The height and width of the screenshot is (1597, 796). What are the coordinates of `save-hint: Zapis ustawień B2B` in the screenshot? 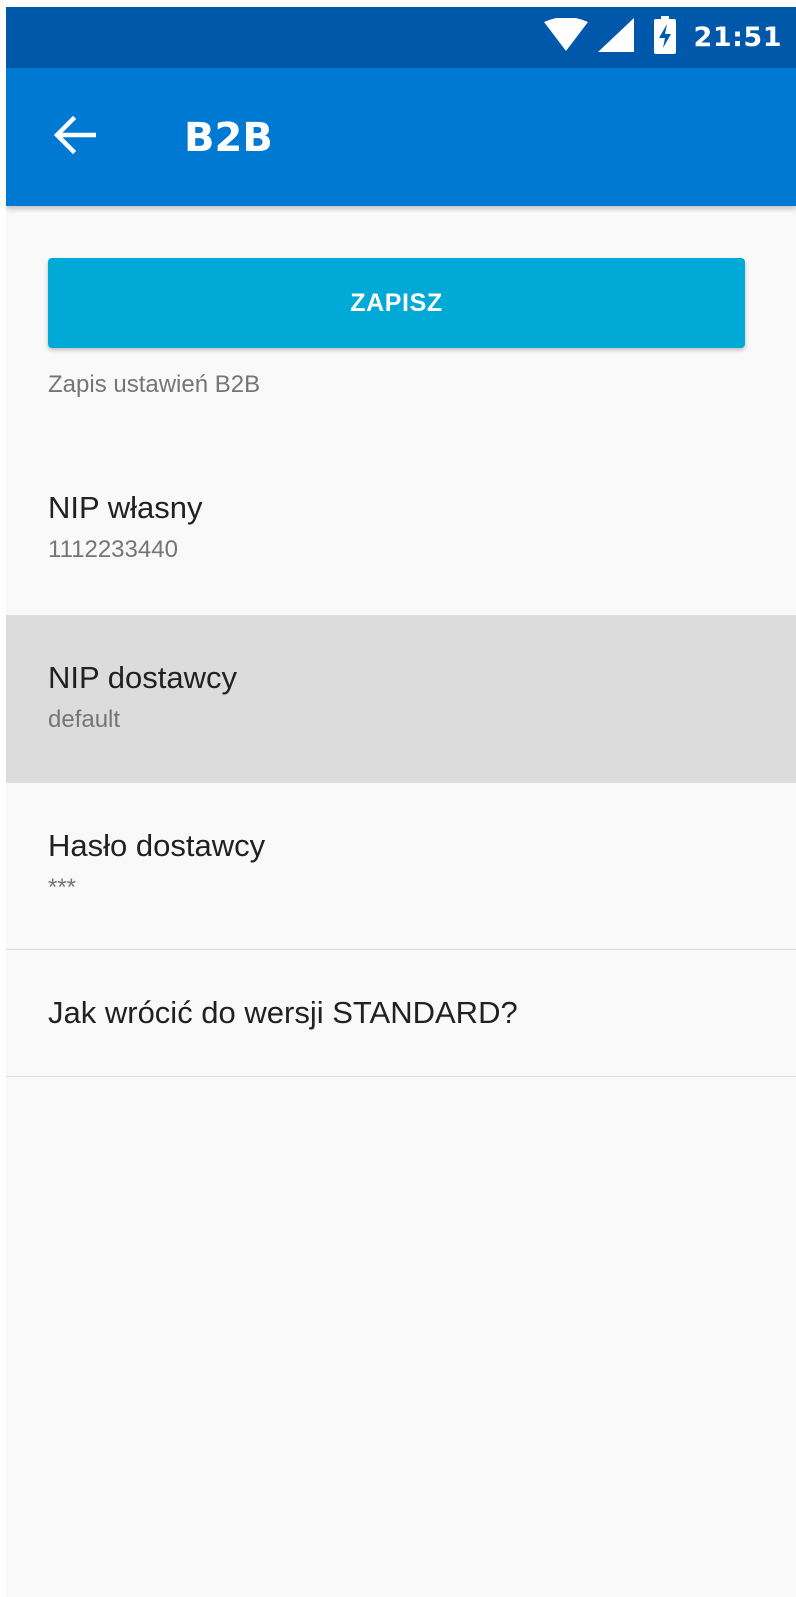 It's located at (154, 384).